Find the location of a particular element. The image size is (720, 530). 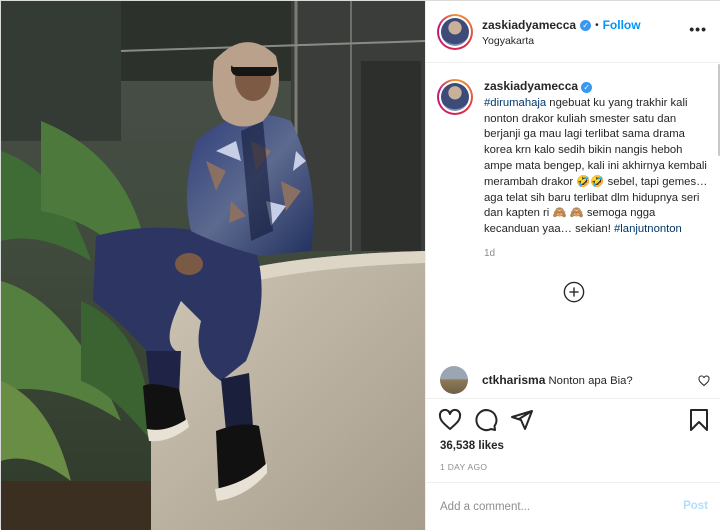

load-more-comments-icon is located at coordinates (574, 292).